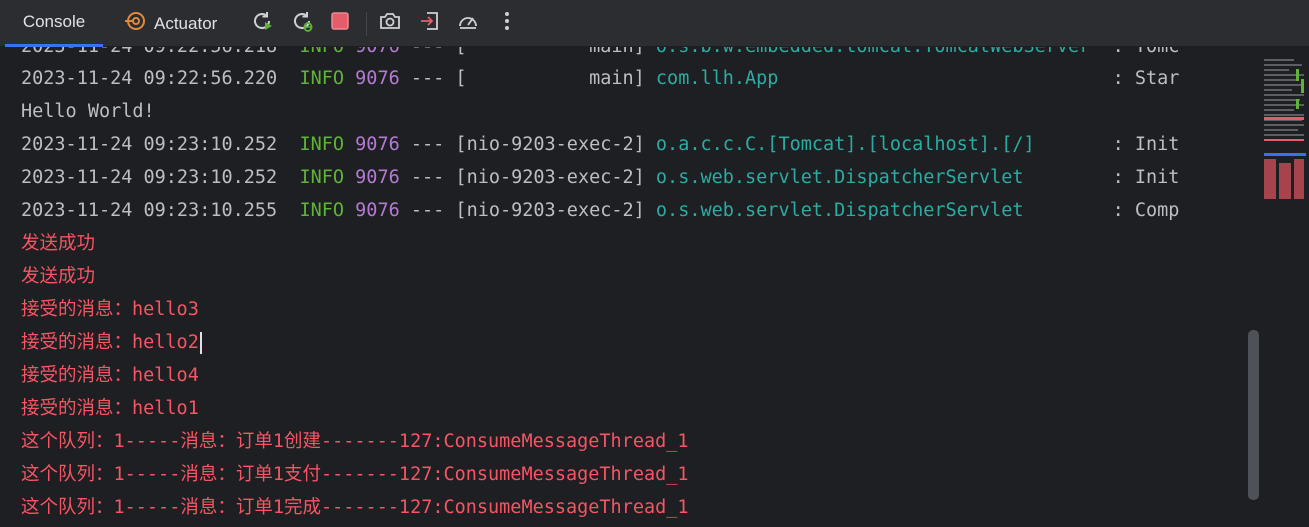 The width and height of the screenshot is (1309, 527). Describe the element at coordinates (88, 111) in the screenshot. I see `hello-line: Hello World!` at that location.